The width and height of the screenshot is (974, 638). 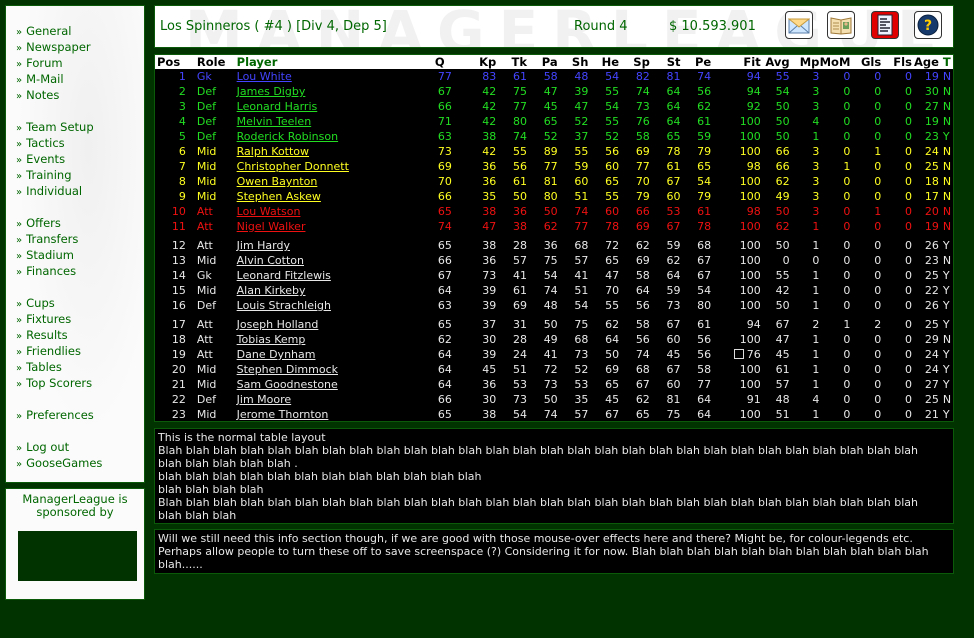 I want to click on col-header-st: St, so click(x=665, y=62).